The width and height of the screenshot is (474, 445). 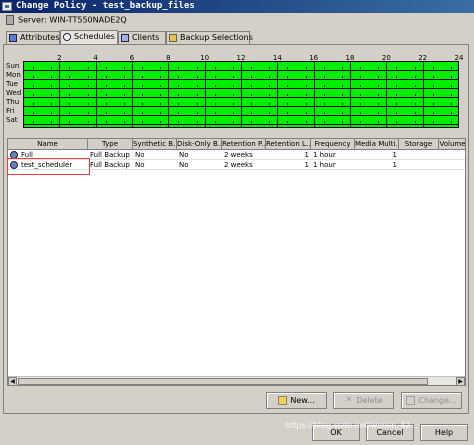 I want to click on column-header: Frequency, so click(x=333, y=144).